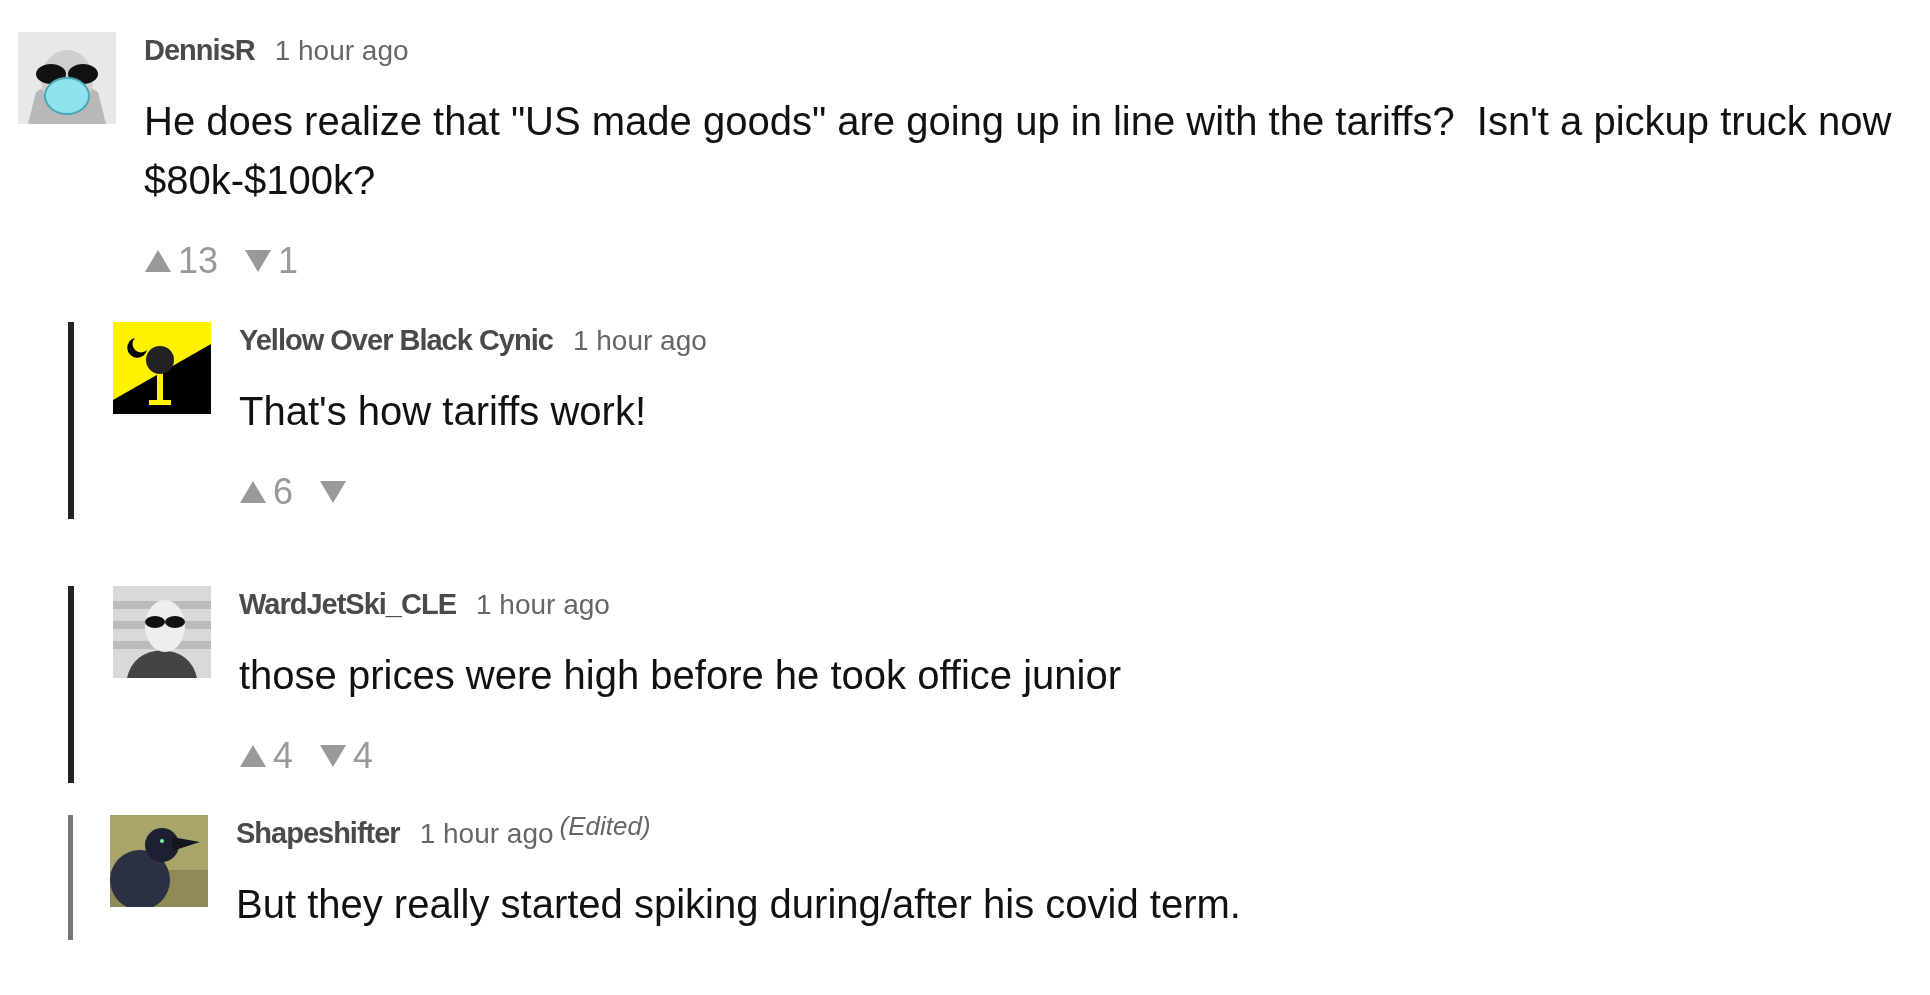 The image size is (1930, 995). Describe the element at coordinates (347, 604) in the screenshot. I see `author-name: WardJetSki_CLE` at that location.